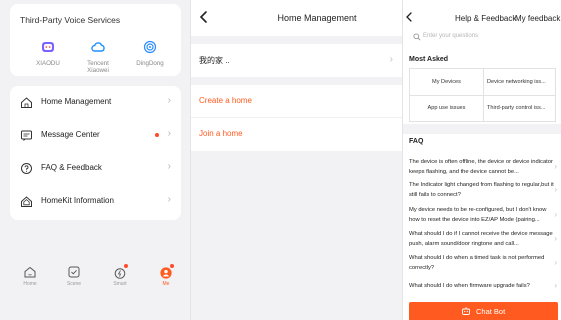 The image size is (561, 320). I want to click on section-divider, so click(482, 129).